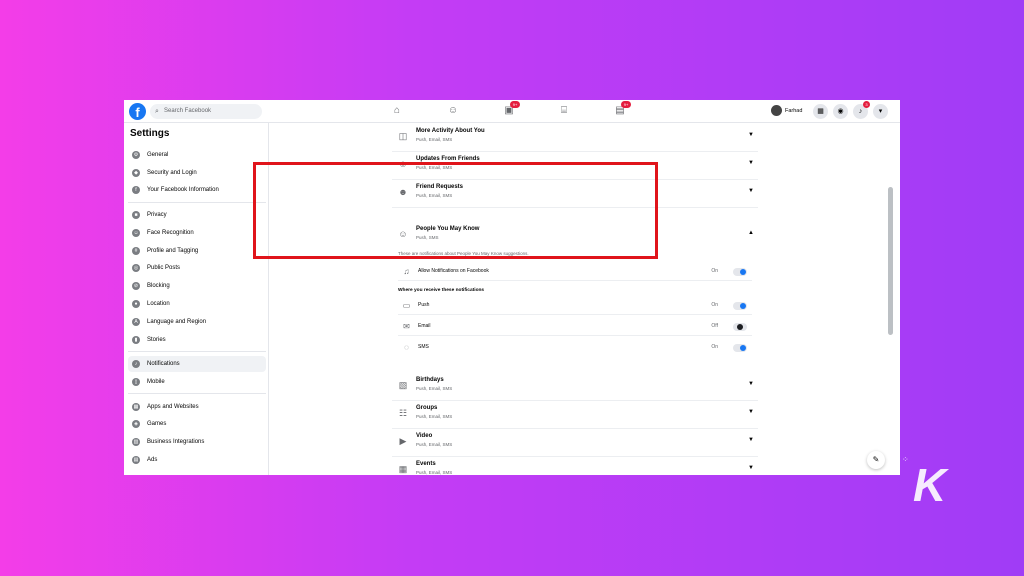 This screenshot has height=576, width=1024. Describe the element at coordinates (575, 416) in the screenshot. I see `notification-category-row: ☷ Groups Push, Email, SMS ▼` at that location.